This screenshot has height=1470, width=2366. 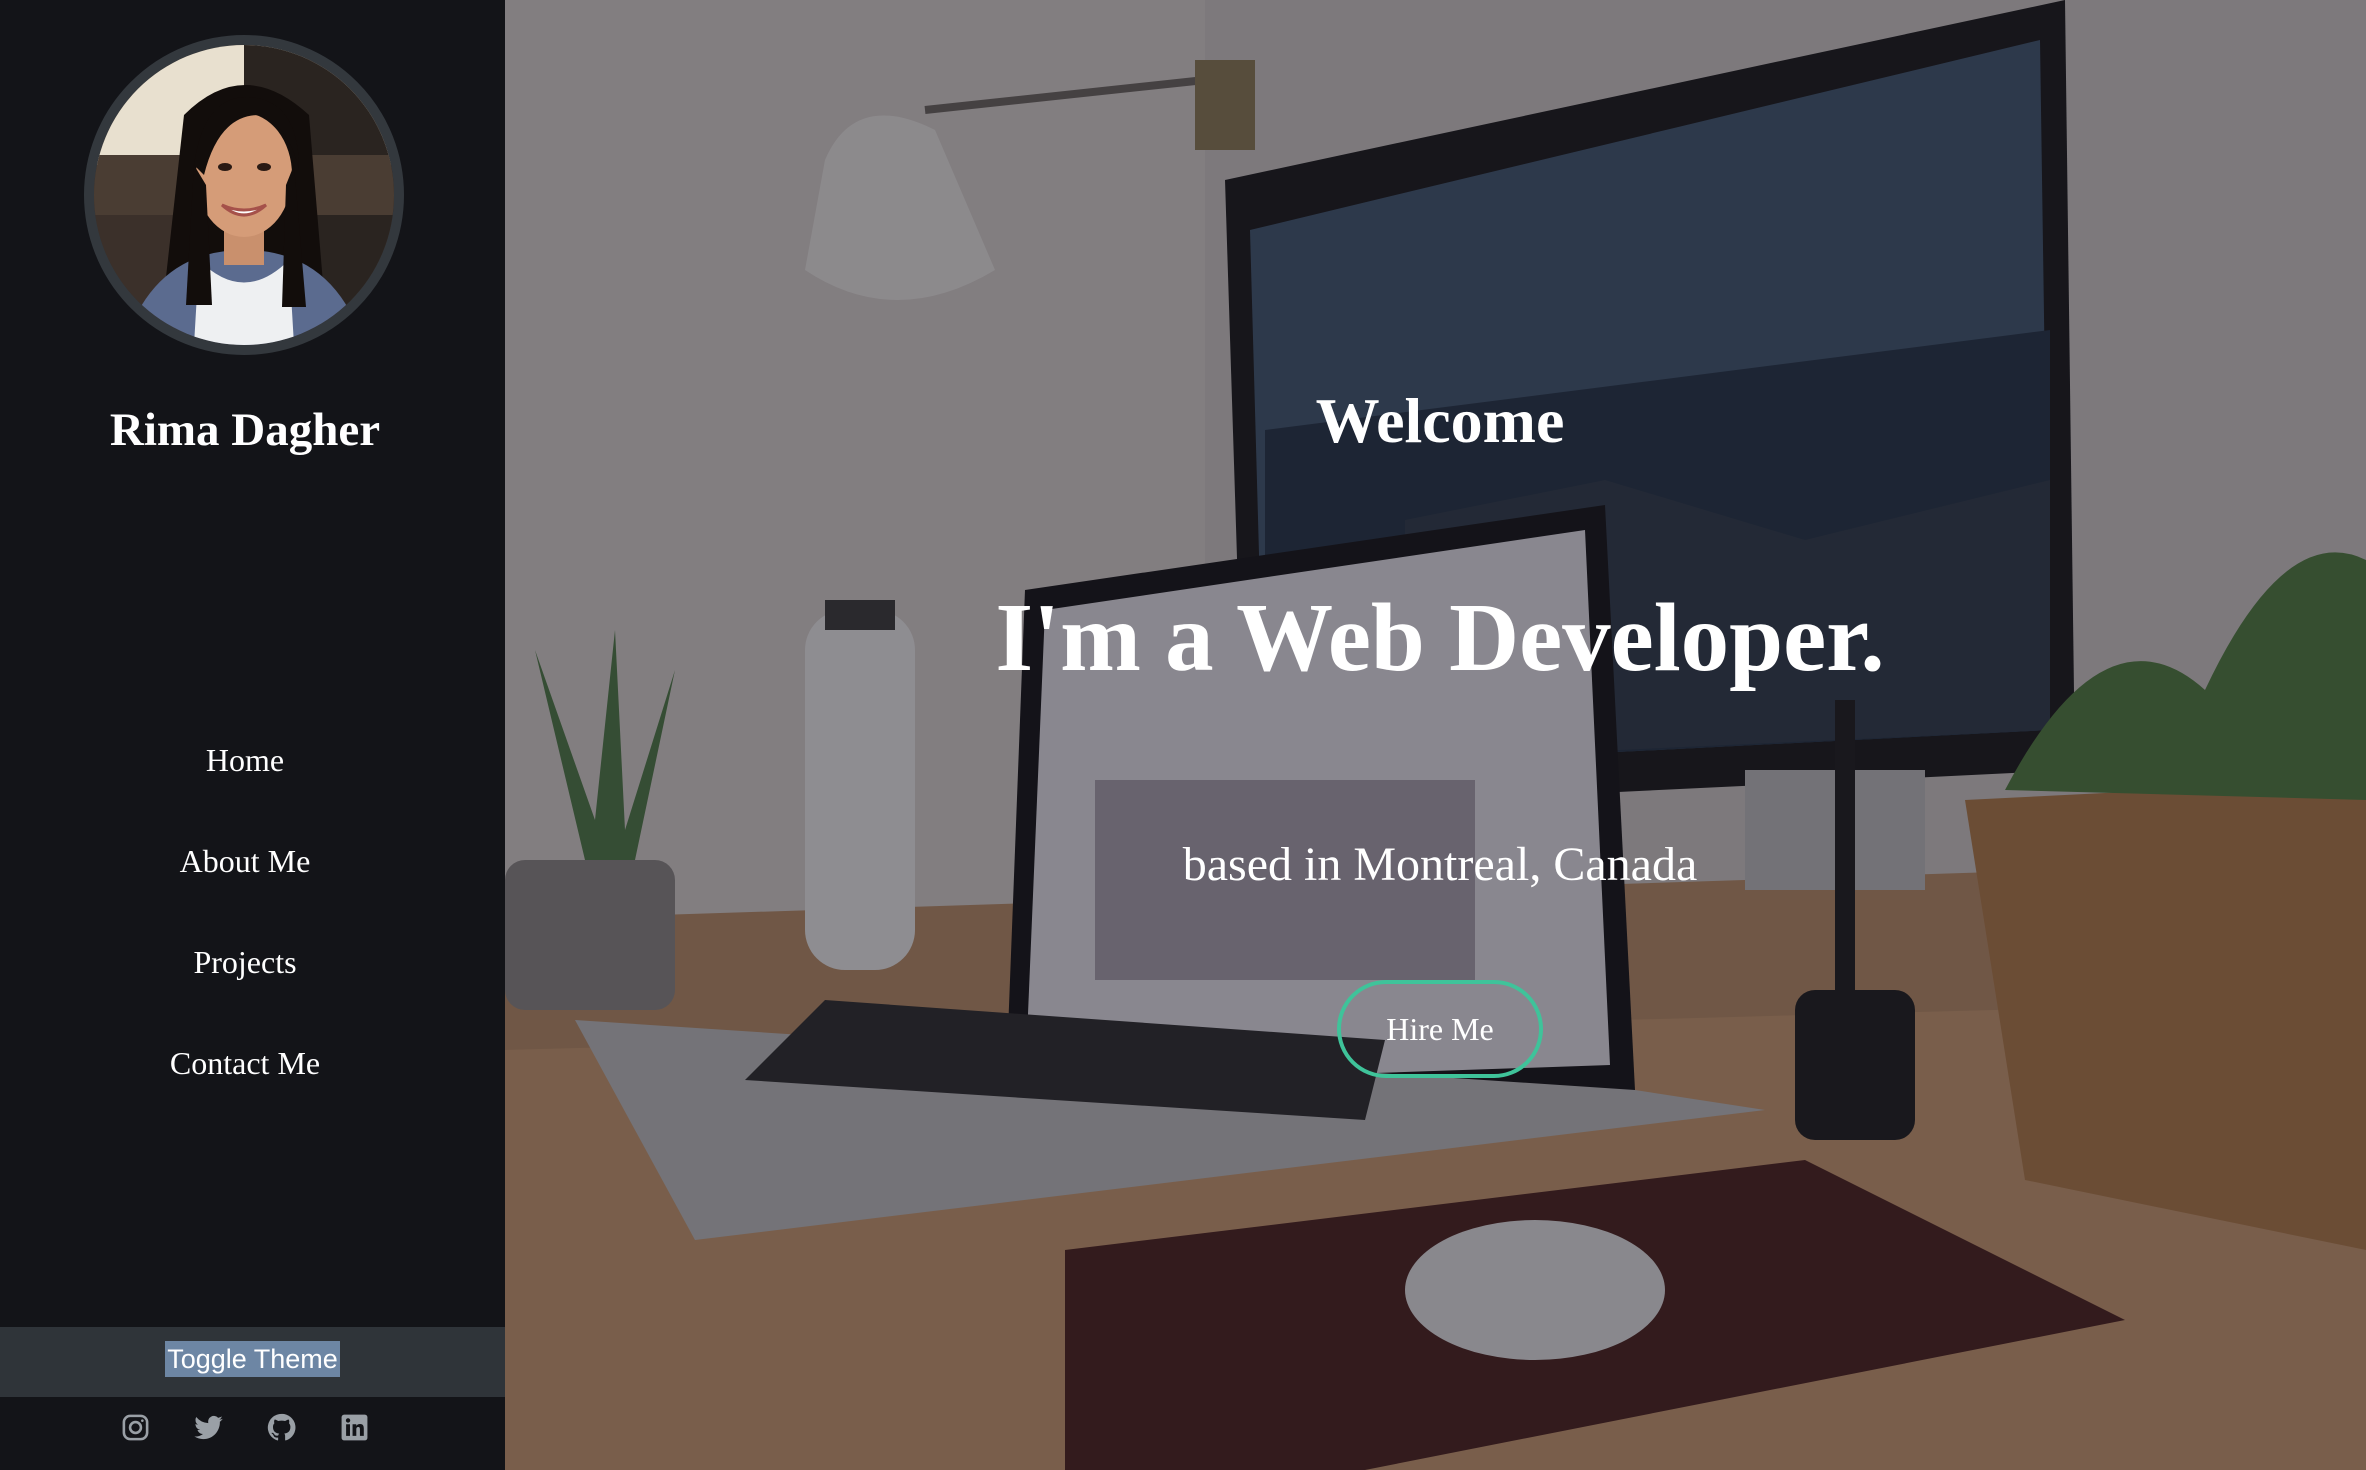 What do you see at coordinates (245, 430) in the screenshot?
I see `person-name: Rima Dagher` at bounding box center [245, 430].